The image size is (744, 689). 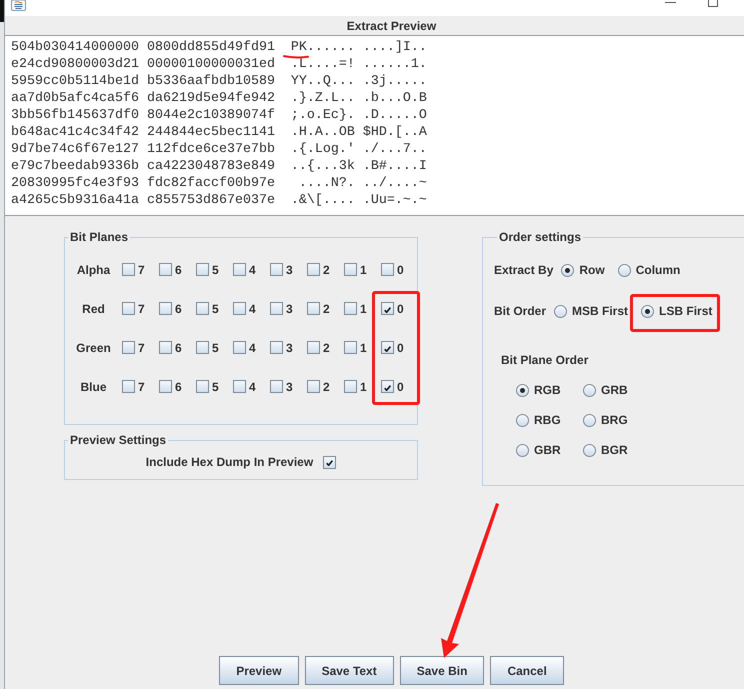 What do you see at coordinates (93, 309) in the screenshot?
I see `channel-label: Red` at bounding box center [93, 309].